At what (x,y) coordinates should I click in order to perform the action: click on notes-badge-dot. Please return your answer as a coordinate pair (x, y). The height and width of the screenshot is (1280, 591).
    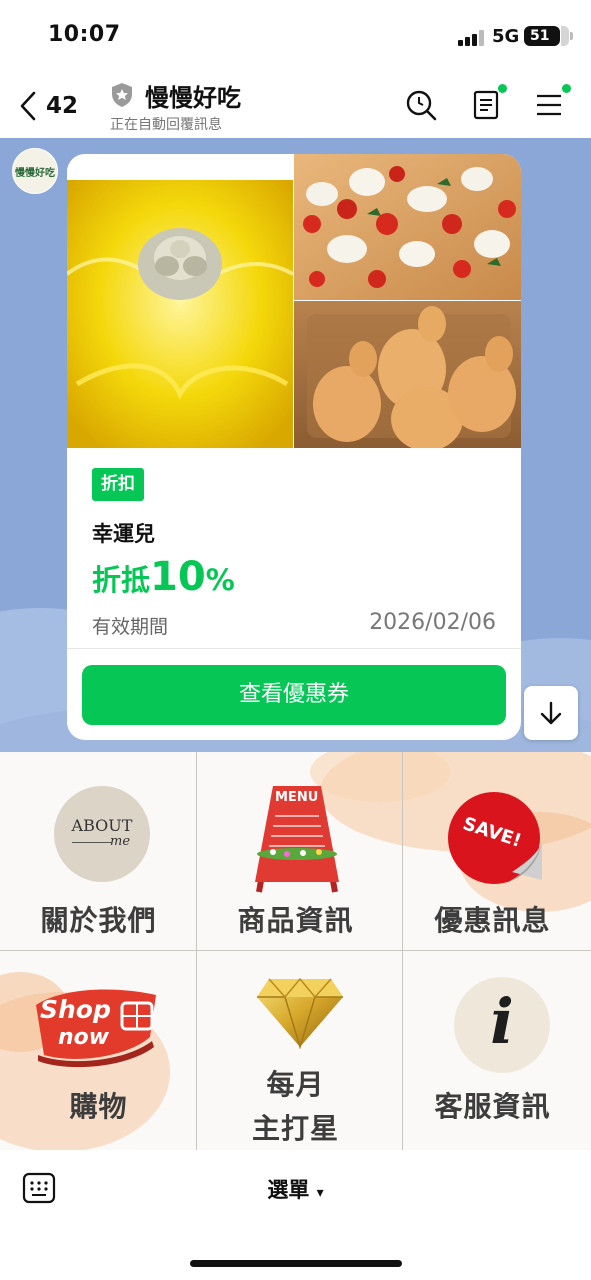
    Looking at the image, I should click on (502, 88).